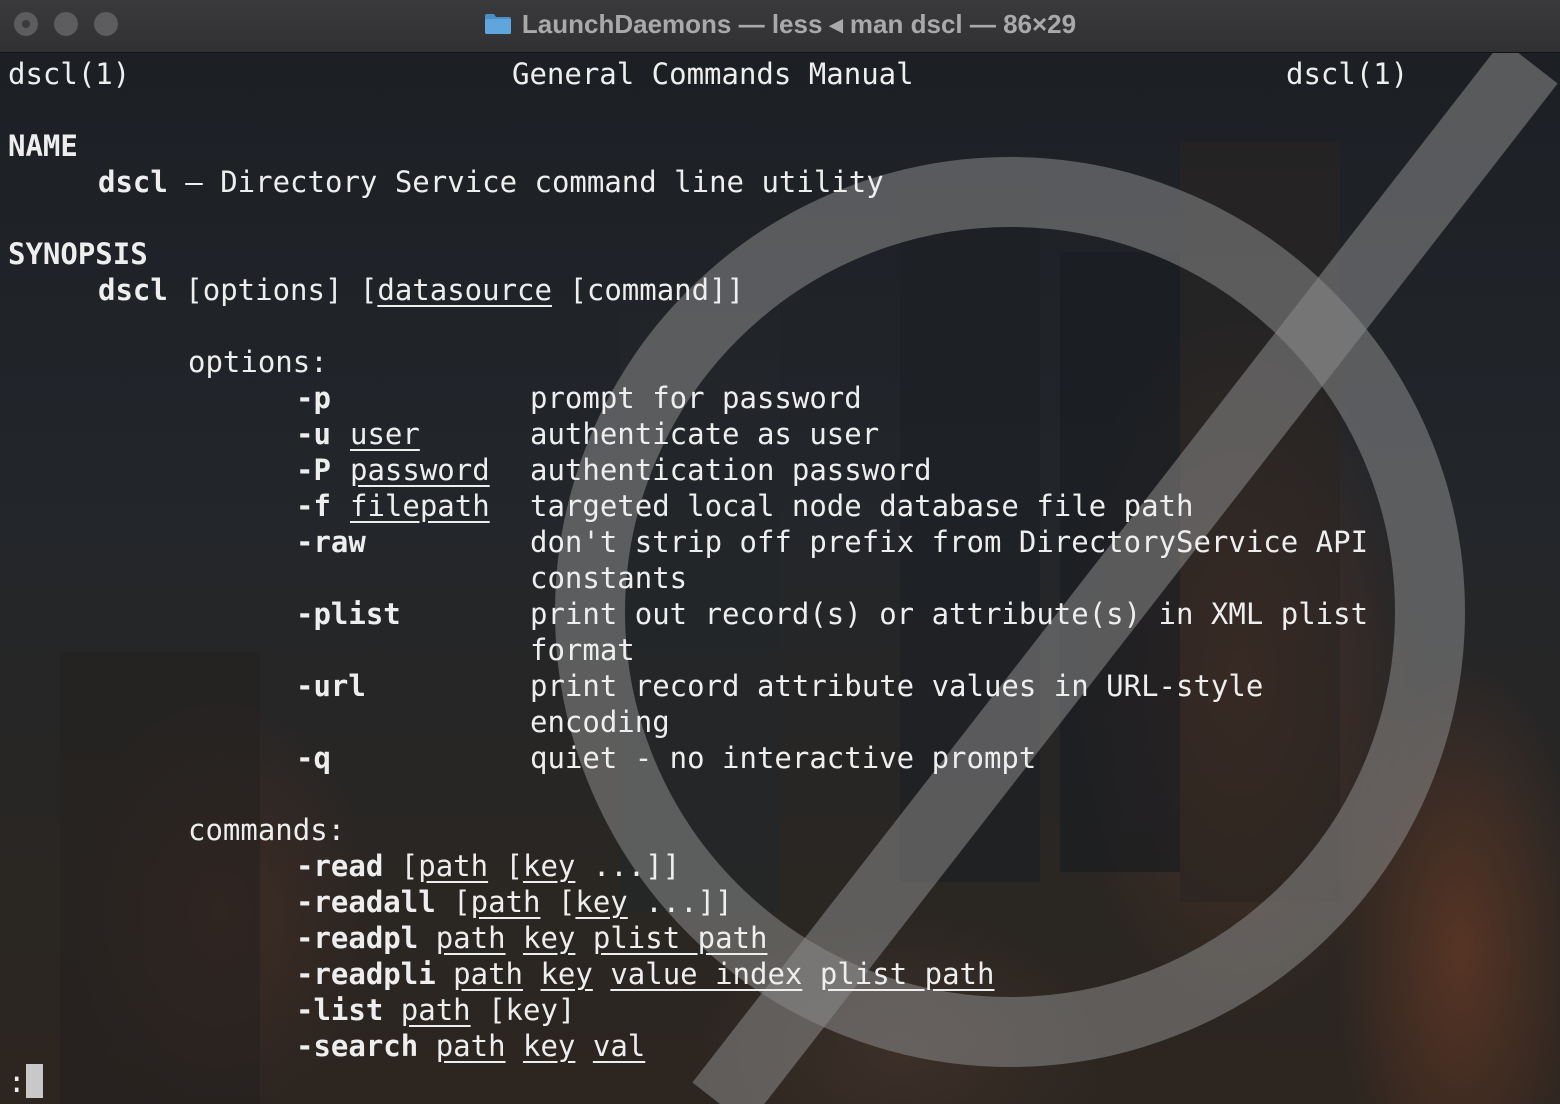 Image resolution: width=1560 pixels, height=1104 pixels. What do you see at coordinates (258, 362) in the screenshot?
I see `options-heading: options:` at bounding box center [258, 362].